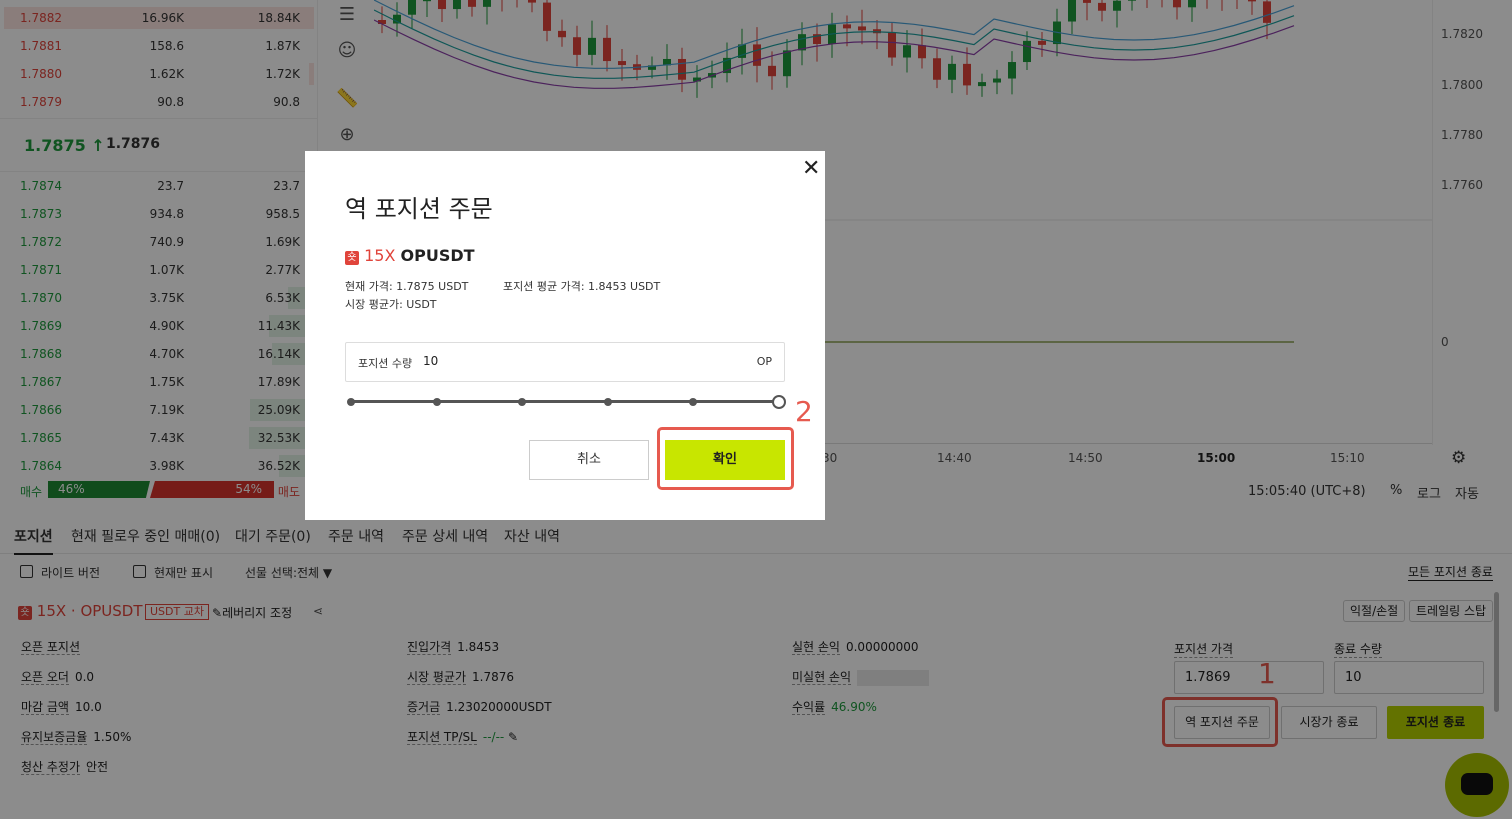 The height and width of the screenshot is (819, 1512). I want to click on close-icon: ✕, so click(811, 168).